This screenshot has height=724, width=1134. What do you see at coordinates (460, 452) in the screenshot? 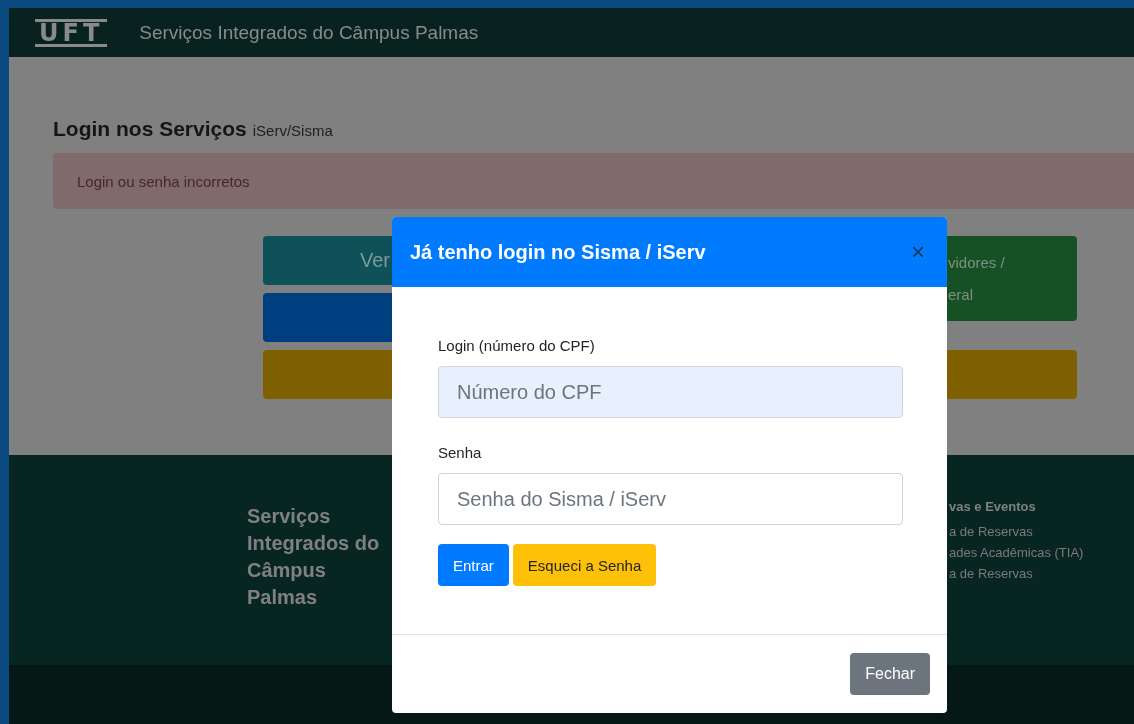
I see `field-label: Senha` at bounding box center [460, 452].